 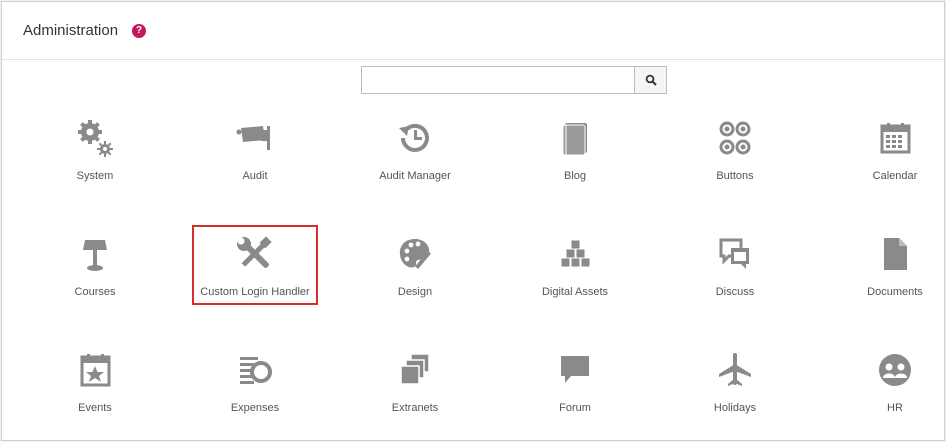 I want to click on panel-header: Administration ?, so click(x=473, y=31).